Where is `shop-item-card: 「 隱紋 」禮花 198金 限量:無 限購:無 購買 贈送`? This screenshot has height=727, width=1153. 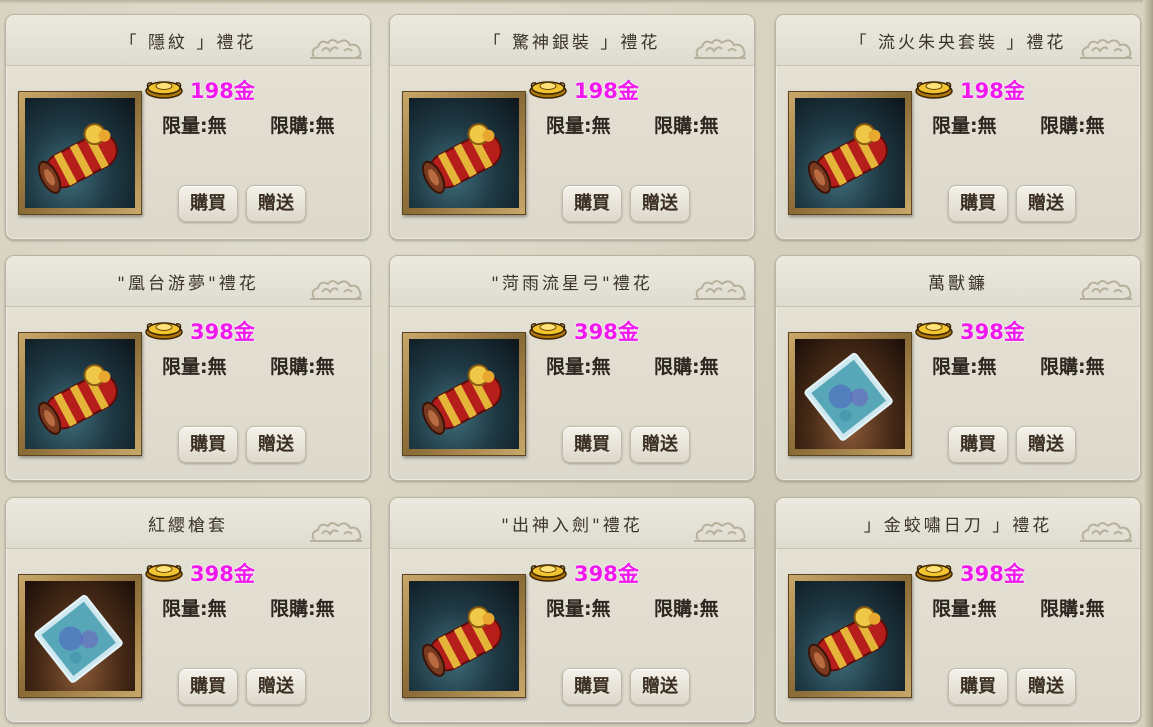
shop-item-card: 「 隱紋 」禮花 198金 限量:無 限購:無 購買 贈送 is located at coordinates (188, 127).